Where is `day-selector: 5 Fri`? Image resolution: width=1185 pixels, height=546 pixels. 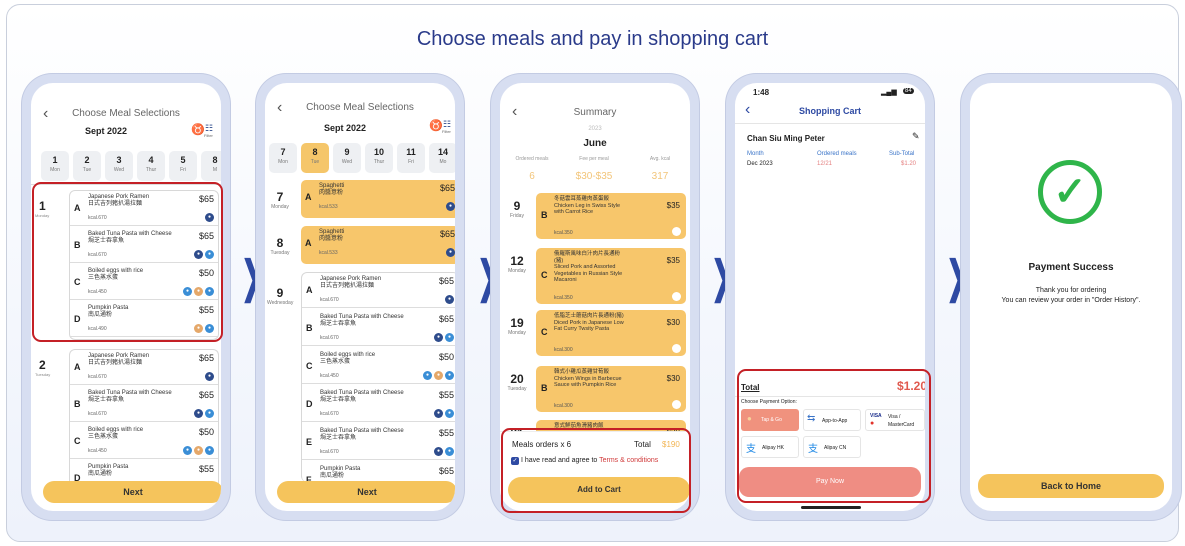
day-selector: 5 Fri is located at coordinates (183, 166).